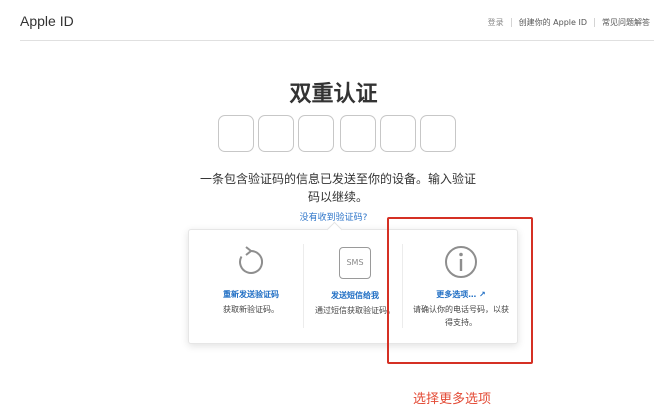 This screenshot has width=667, height=407. What do you see at coordinates (337, 40) in the screenshot?
I see `header-divider` at bounding box center [337, 40].